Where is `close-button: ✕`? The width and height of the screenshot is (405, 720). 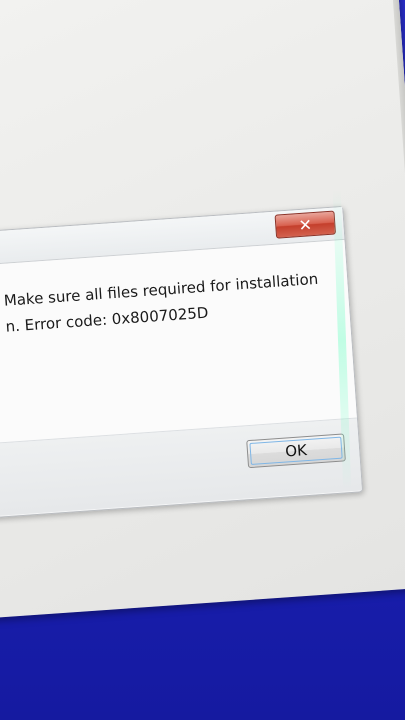 close-button: ✕ is located at coordinates (305, 224).